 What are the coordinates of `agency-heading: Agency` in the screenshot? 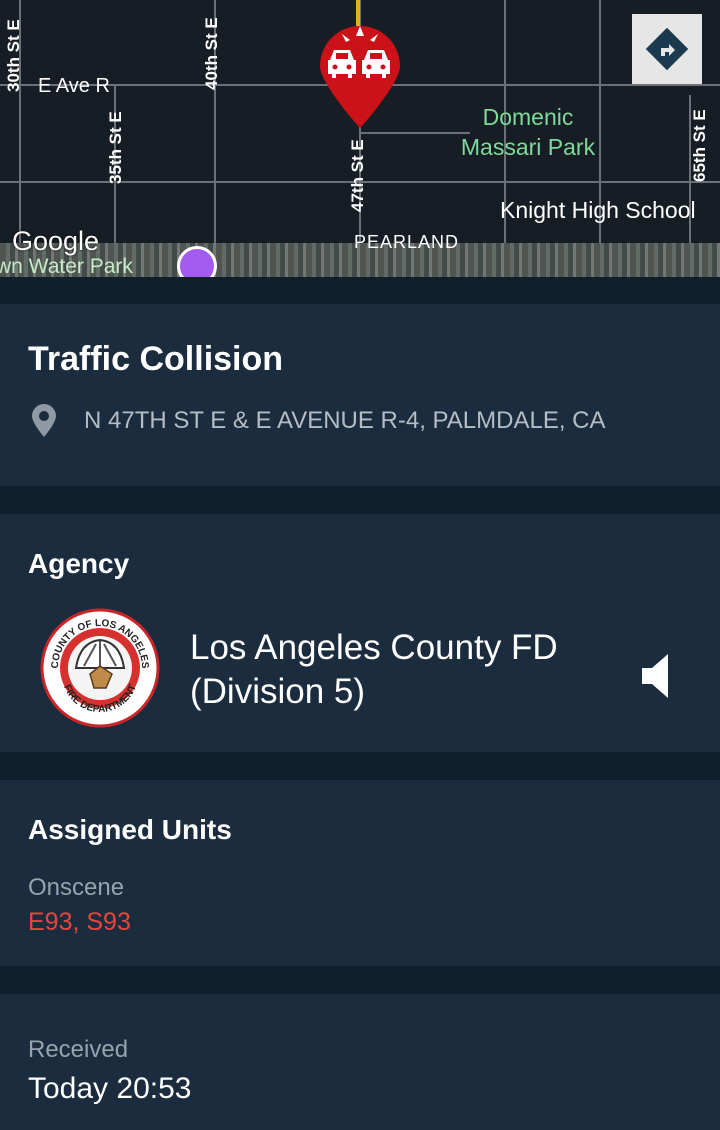 It's located at (79, 563).